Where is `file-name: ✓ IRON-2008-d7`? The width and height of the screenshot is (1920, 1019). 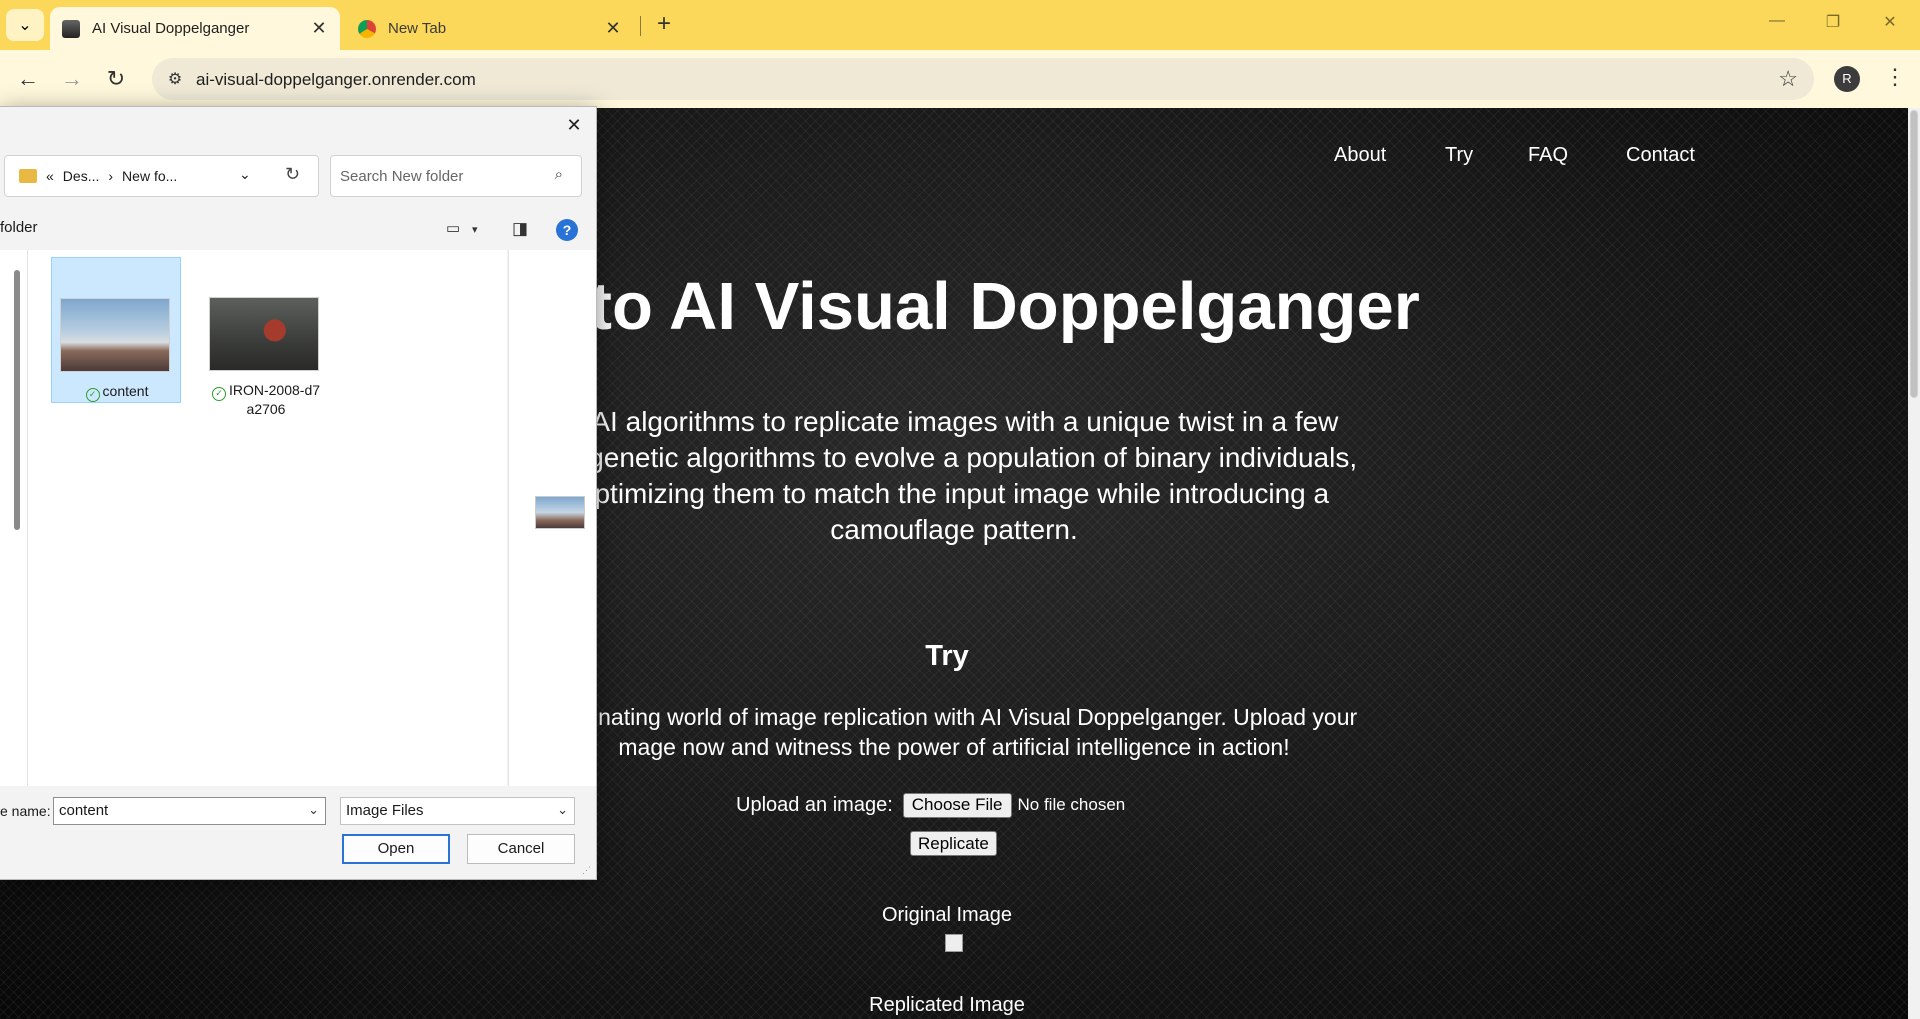
file-name: ✓ IRON-2008-d7 is located at coordinates (266, 391).